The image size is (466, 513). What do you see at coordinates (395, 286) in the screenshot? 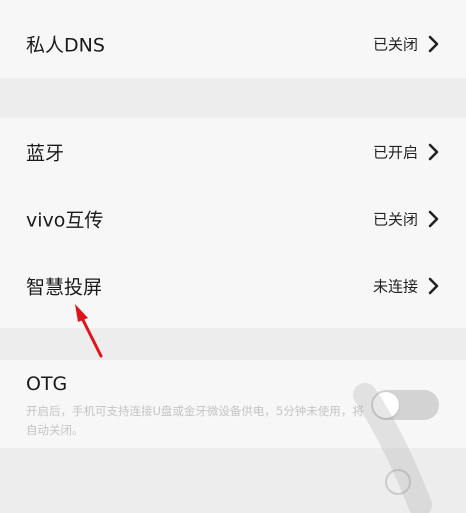
I see `smart-mirroring-status: 未连接` at bounding box center [395, 286].